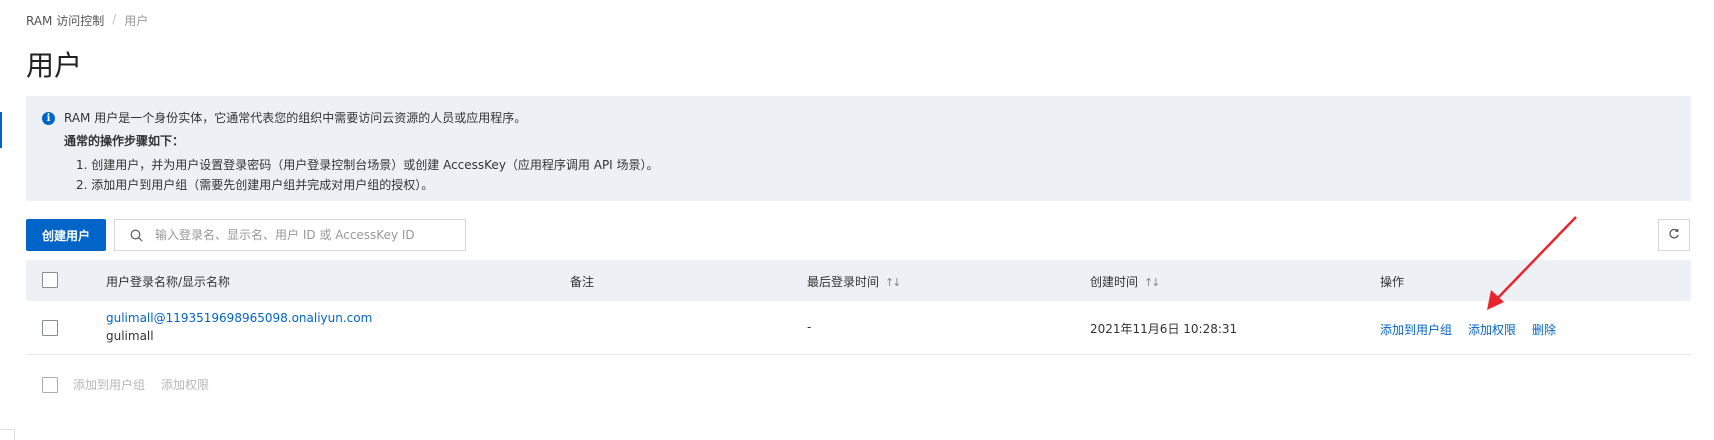 This screenshot has height=440, width=1714. What do you see at coordinates (1, 130) in the screenshot?
I see `left-accent-bar` at bounding box center [1, 130].